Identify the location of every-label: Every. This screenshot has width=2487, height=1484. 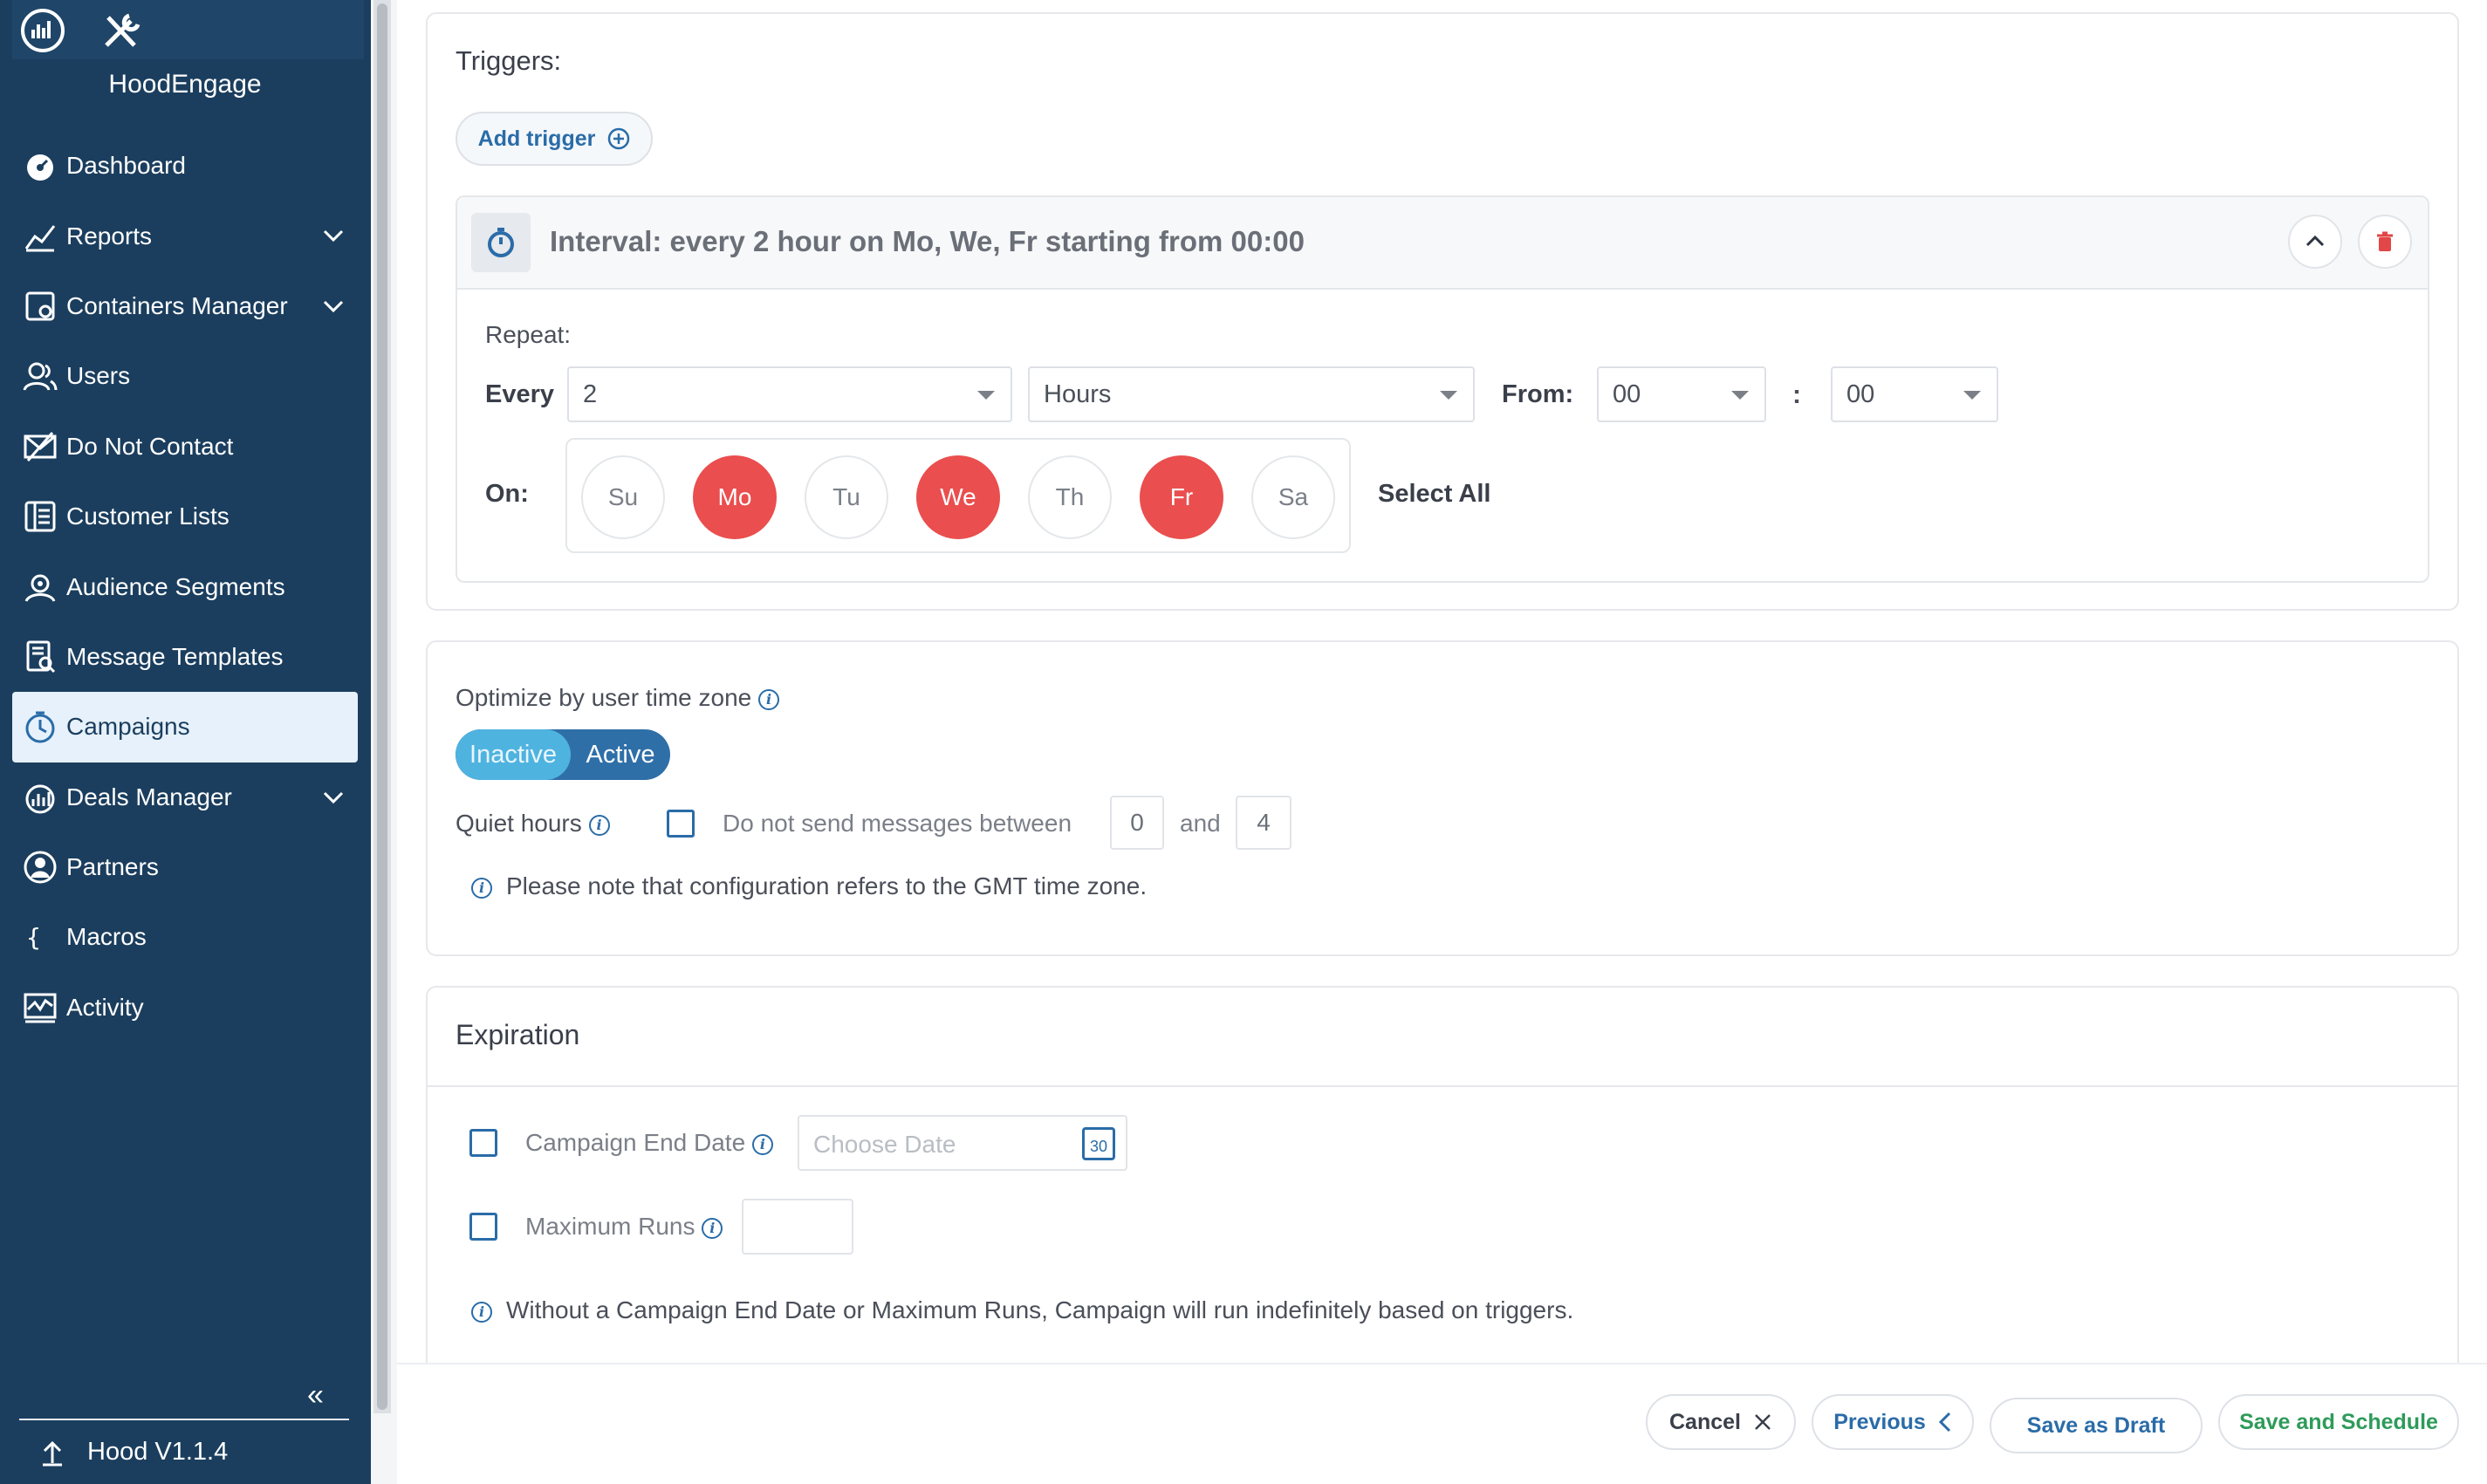
(520, 394).